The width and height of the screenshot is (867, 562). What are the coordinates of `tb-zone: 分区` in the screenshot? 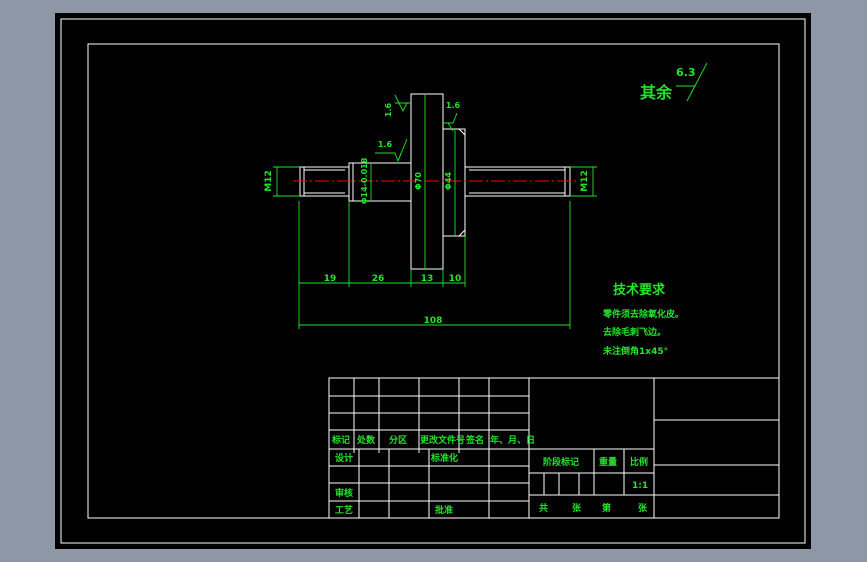 It's located at (398, 440).